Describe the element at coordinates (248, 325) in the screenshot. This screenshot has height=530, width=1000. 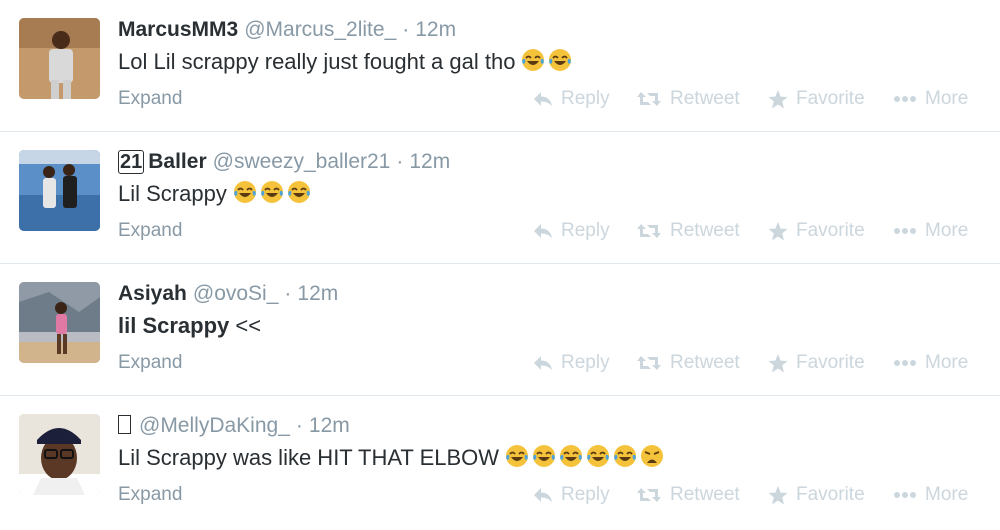
I see `tweet-text-suffix: <<` at that location.